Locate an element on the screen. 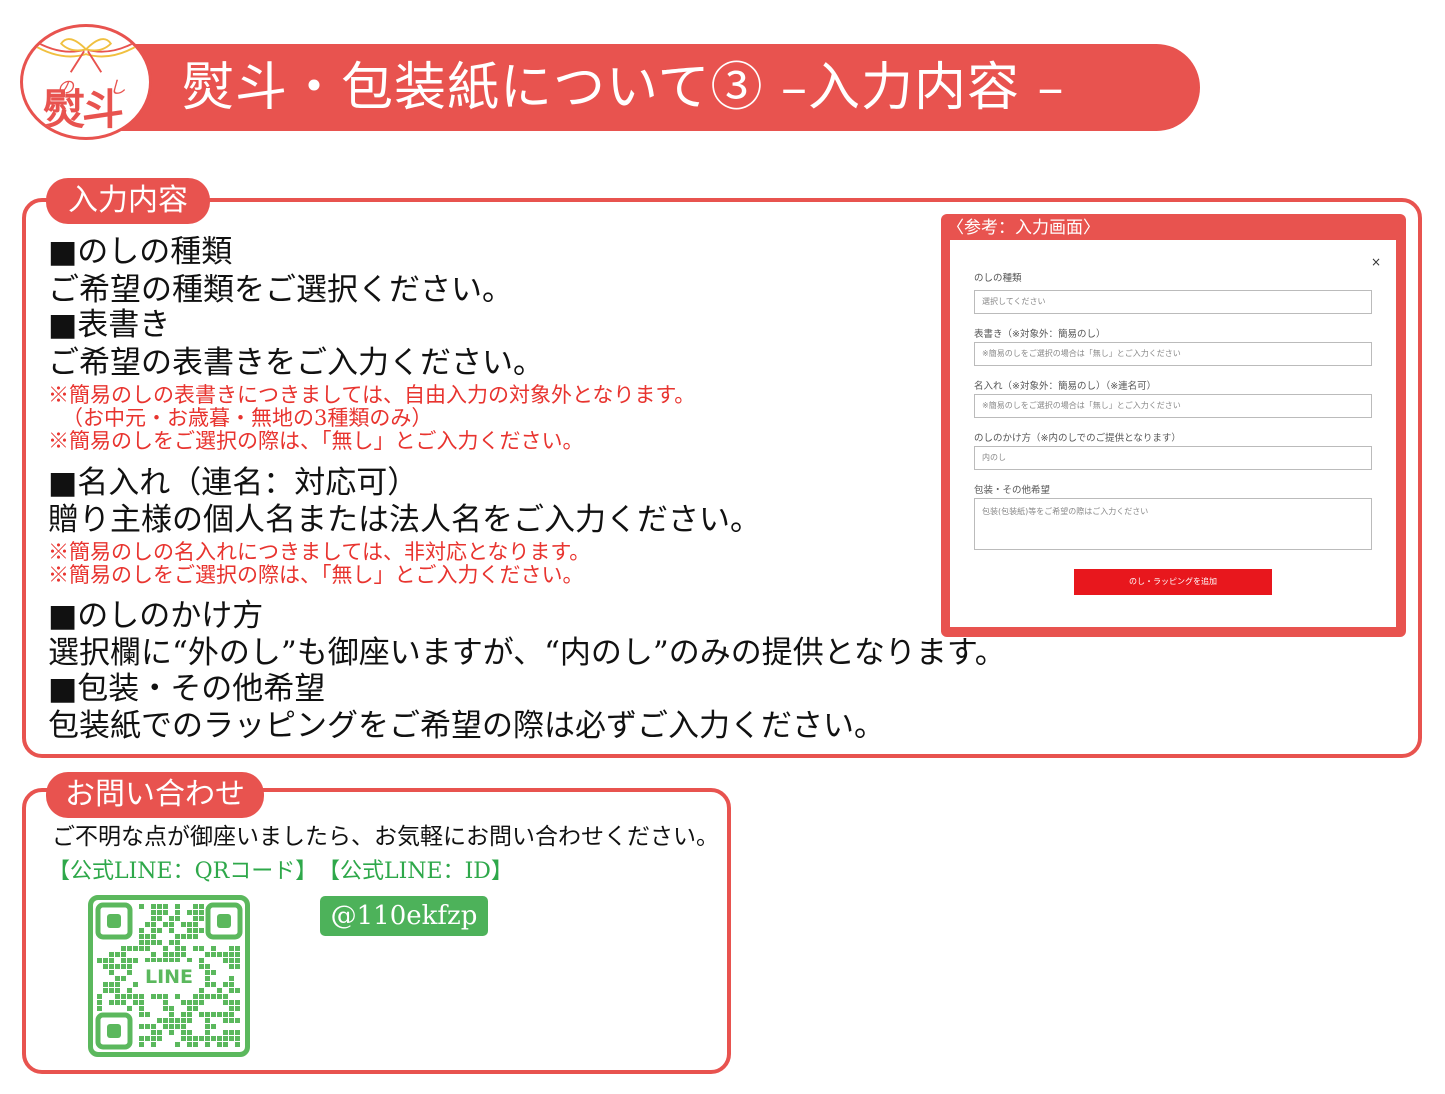  ref-input-omotegaki: ※簡易のしをご選択の場合は「無し」とご入力ください is located at coordinates (1173, 354).